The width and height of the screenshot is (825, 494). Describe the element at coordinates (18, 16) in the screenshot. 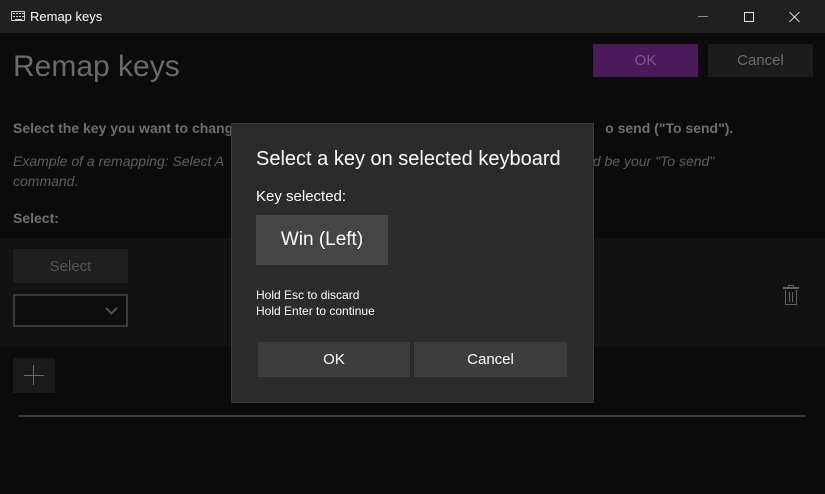

I see `keyboard-icon` at that location.